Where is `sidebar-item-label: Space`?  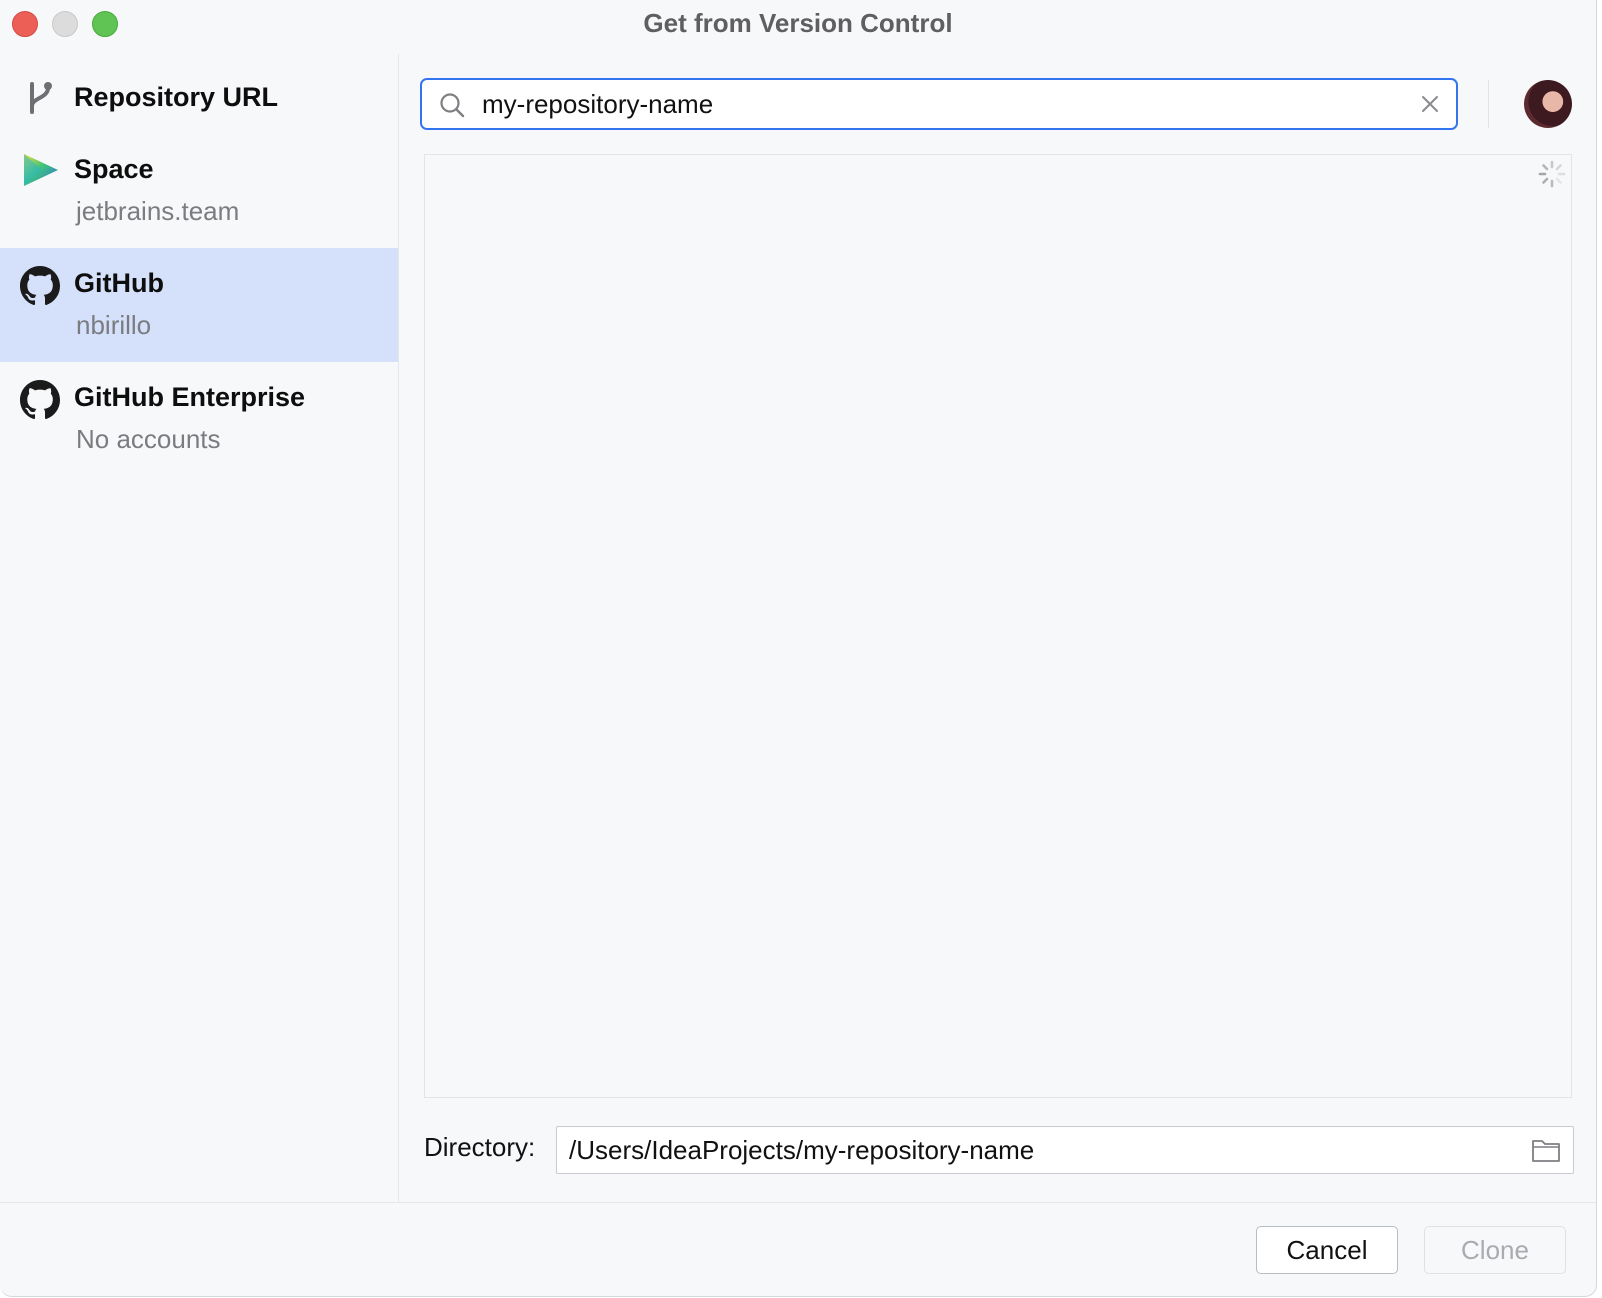 sidebar-item-label: Space is located at coordinates (114, 169).